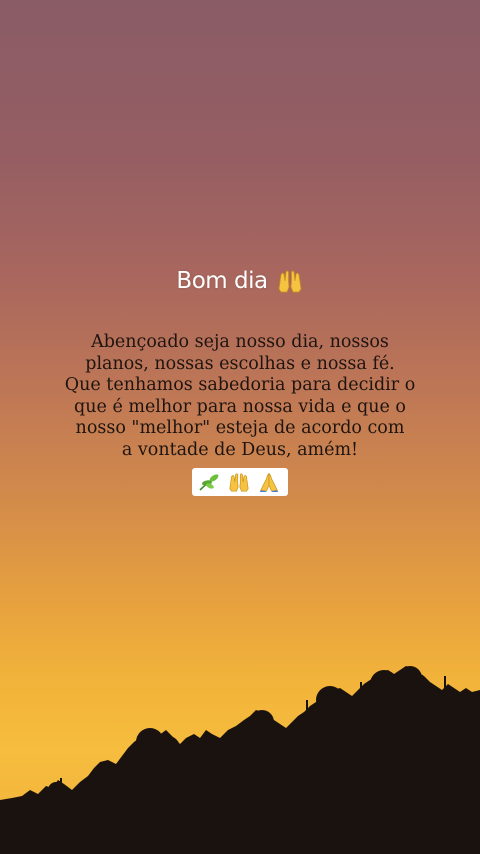  Describe the element at coordinates (209, 482) in the screenshot. I see `herb-icon` at that location.